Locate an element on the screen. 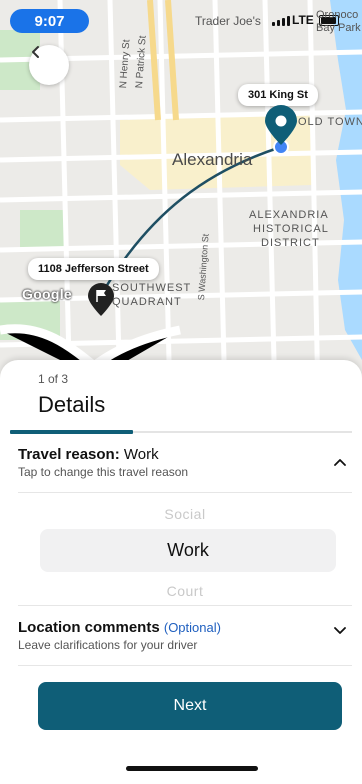  sheet-title: Details is located at coordinates (72, 404).